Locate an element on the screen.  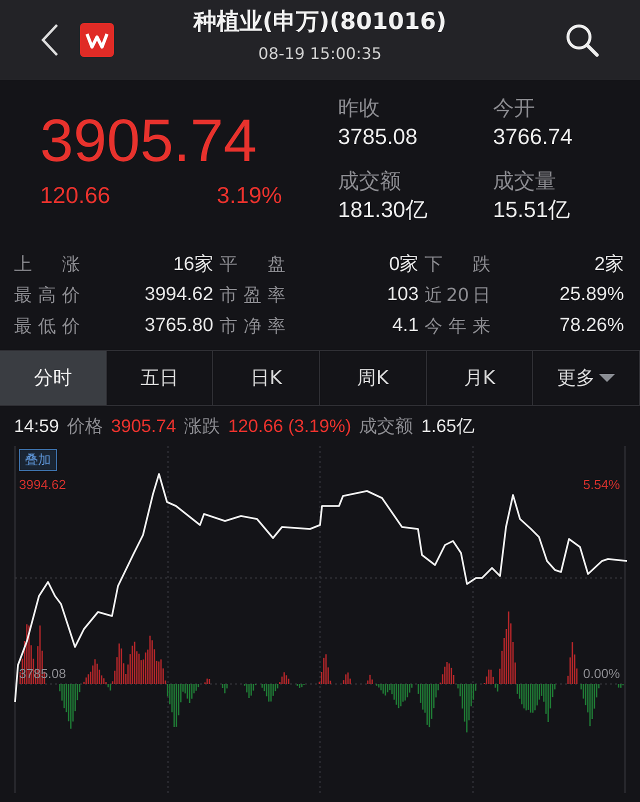
chart-tab: 分时 is located at coordinates (53, 378).